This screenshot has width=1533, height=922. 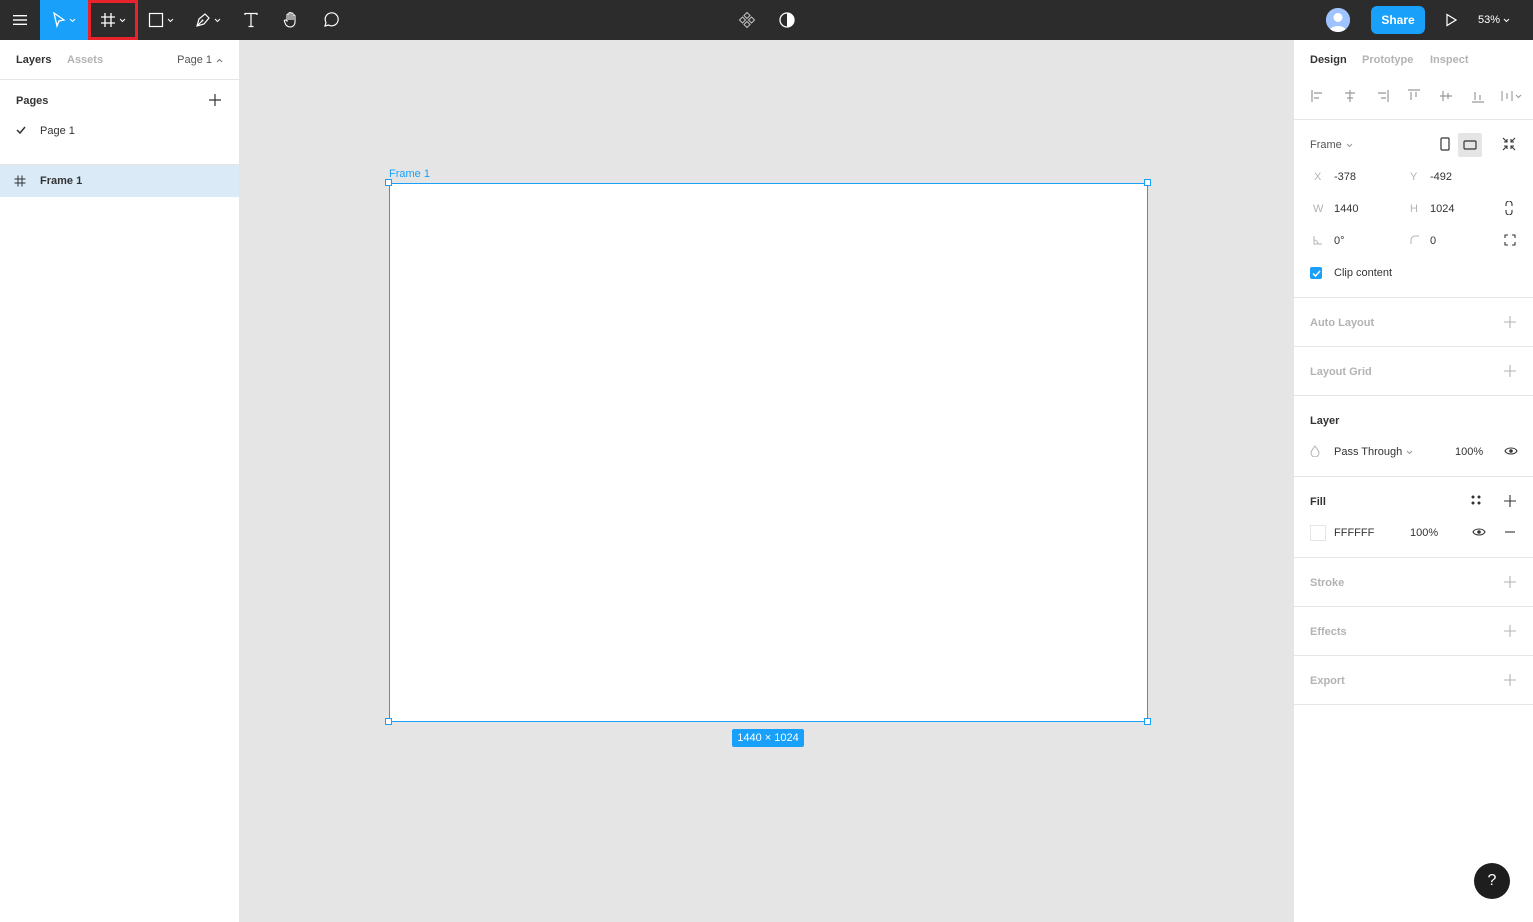 What do you see at coordinates (119, 60) in the screenshot?
I see `left-panel-tabs: Layers Assets Page 1` at bounding box center [119, 60].